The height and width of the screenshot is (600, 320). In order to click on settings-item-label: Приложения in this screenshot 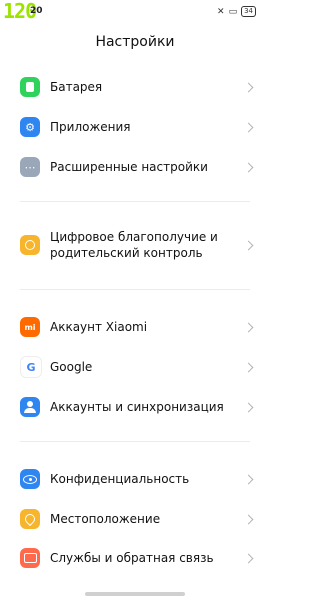, I will do `click(90, 127)`.